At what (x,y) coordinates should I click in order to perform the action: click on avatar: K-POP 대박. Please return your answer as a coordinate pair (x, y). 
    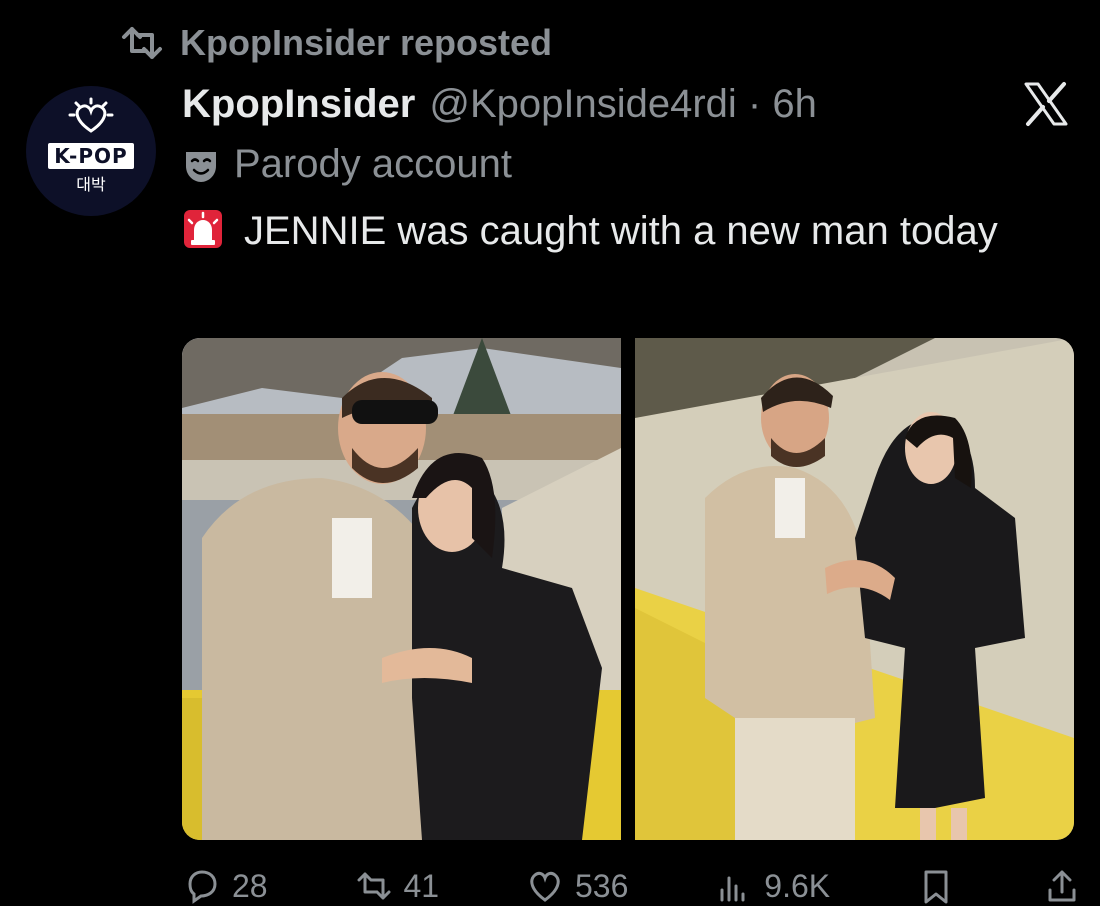
    Looking at the image, I should click on (91, 151).